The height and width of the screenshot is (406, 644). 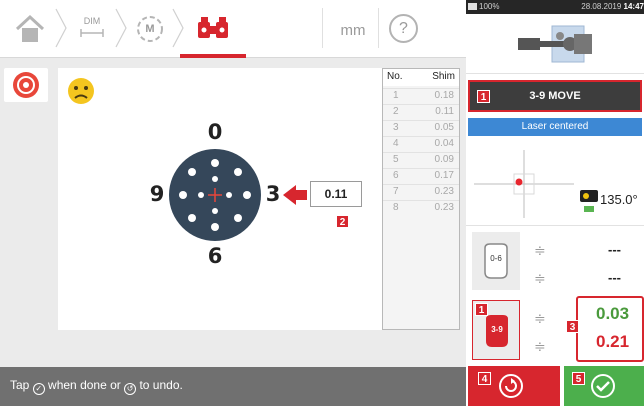 What do you see at coordinates (555, 261) in the screenshot?
I see `vertical-result-row: 0-6 ≑ ≑ --- ---` at bounding box center [555, 261].